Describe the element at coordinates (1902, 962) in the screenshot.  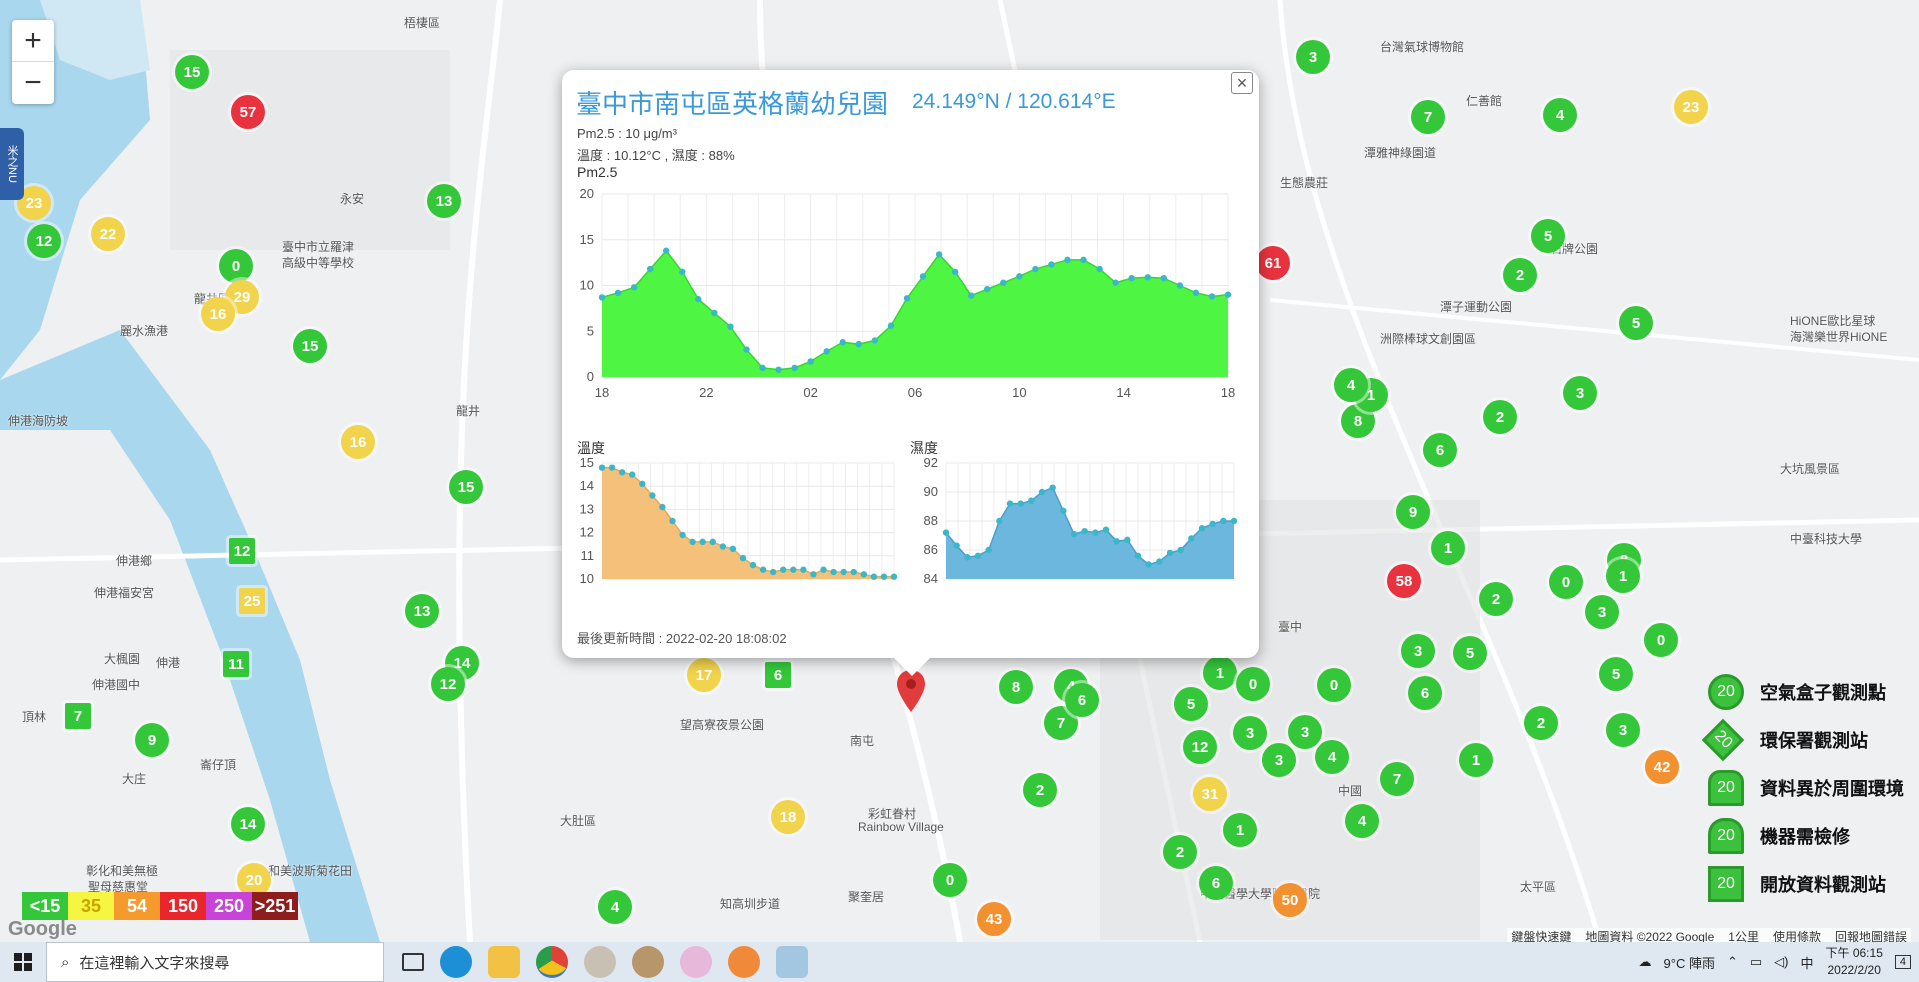
I see `notification-icon: 4` at that location.